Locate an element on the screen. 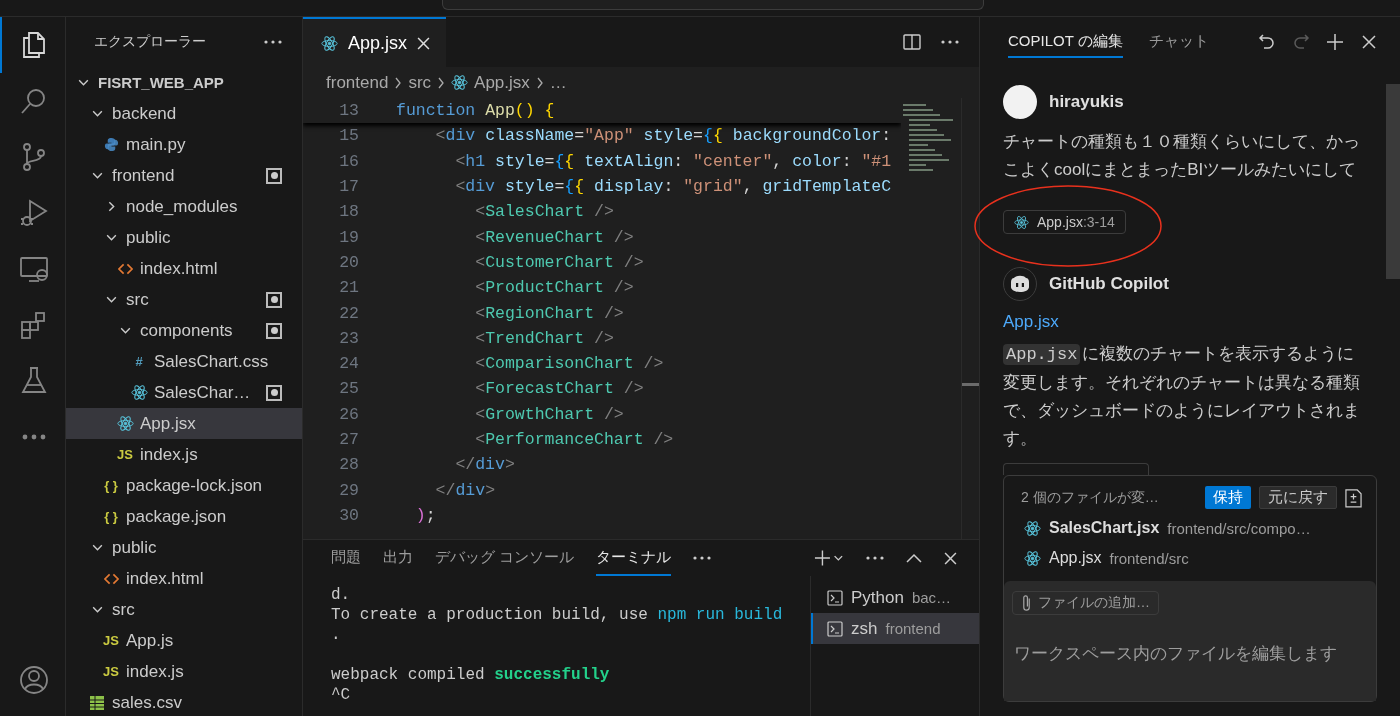  command-center-field is located at coordinates (713, 5).